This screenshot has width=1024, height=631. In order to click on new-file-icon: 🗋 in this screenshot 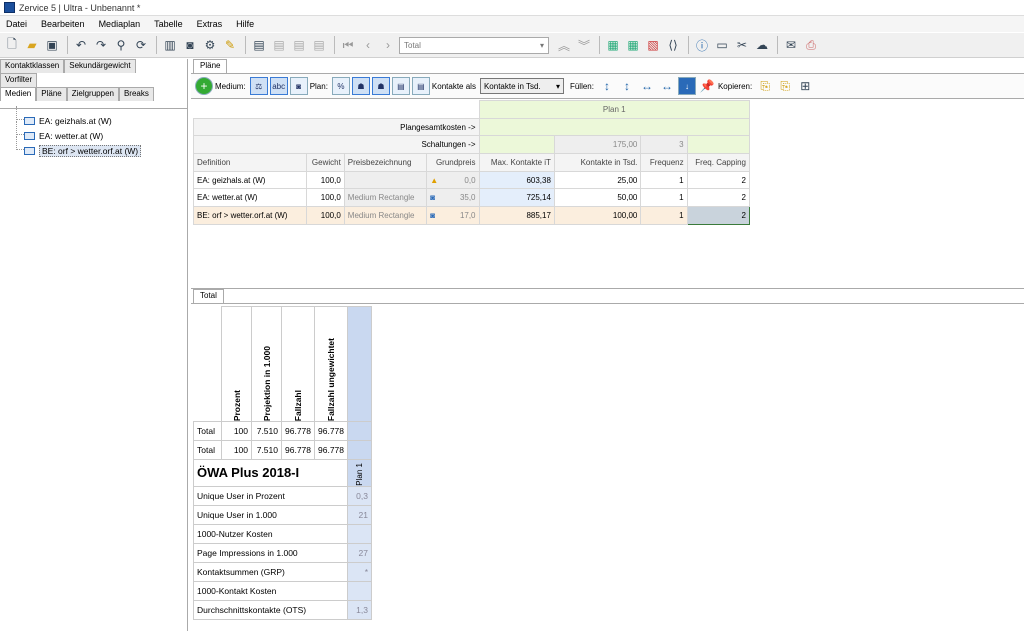, I will do `click(12, 45)`.